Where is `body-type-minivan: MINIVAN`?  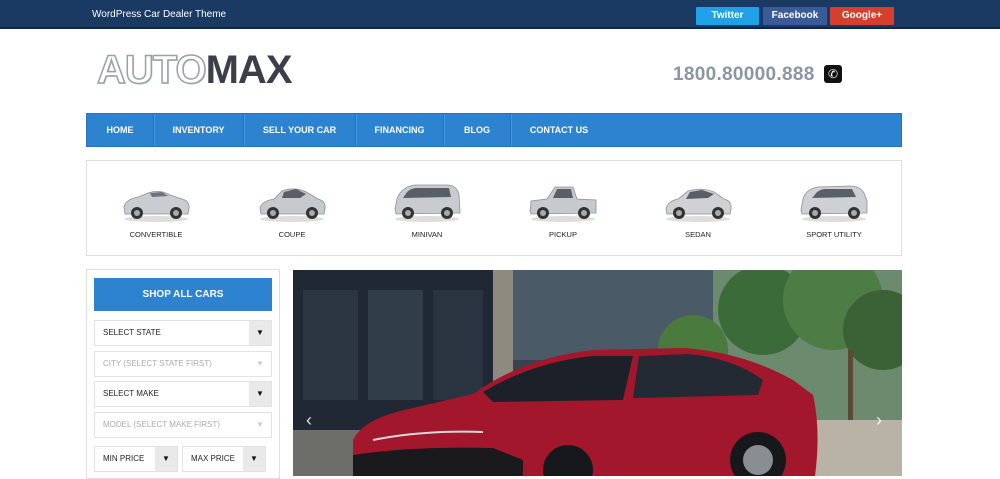 body-type-minivan: MINIVAN is located at coordinates (427, 209).